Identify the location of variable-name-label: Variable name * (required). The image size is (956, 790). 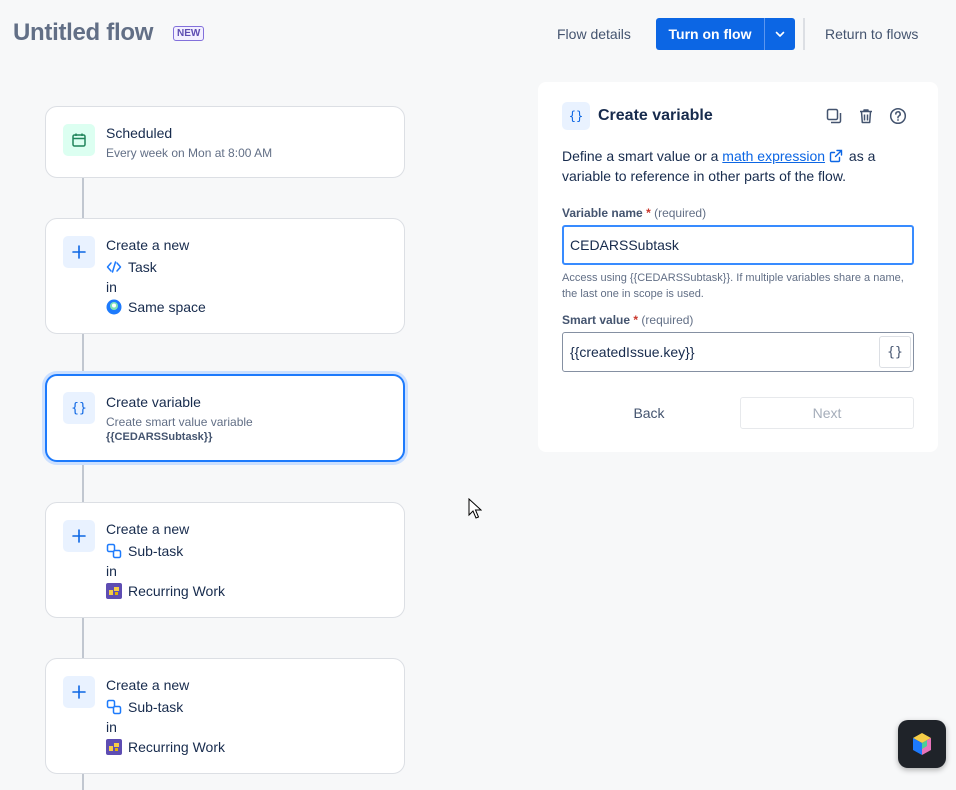
(634, 213).